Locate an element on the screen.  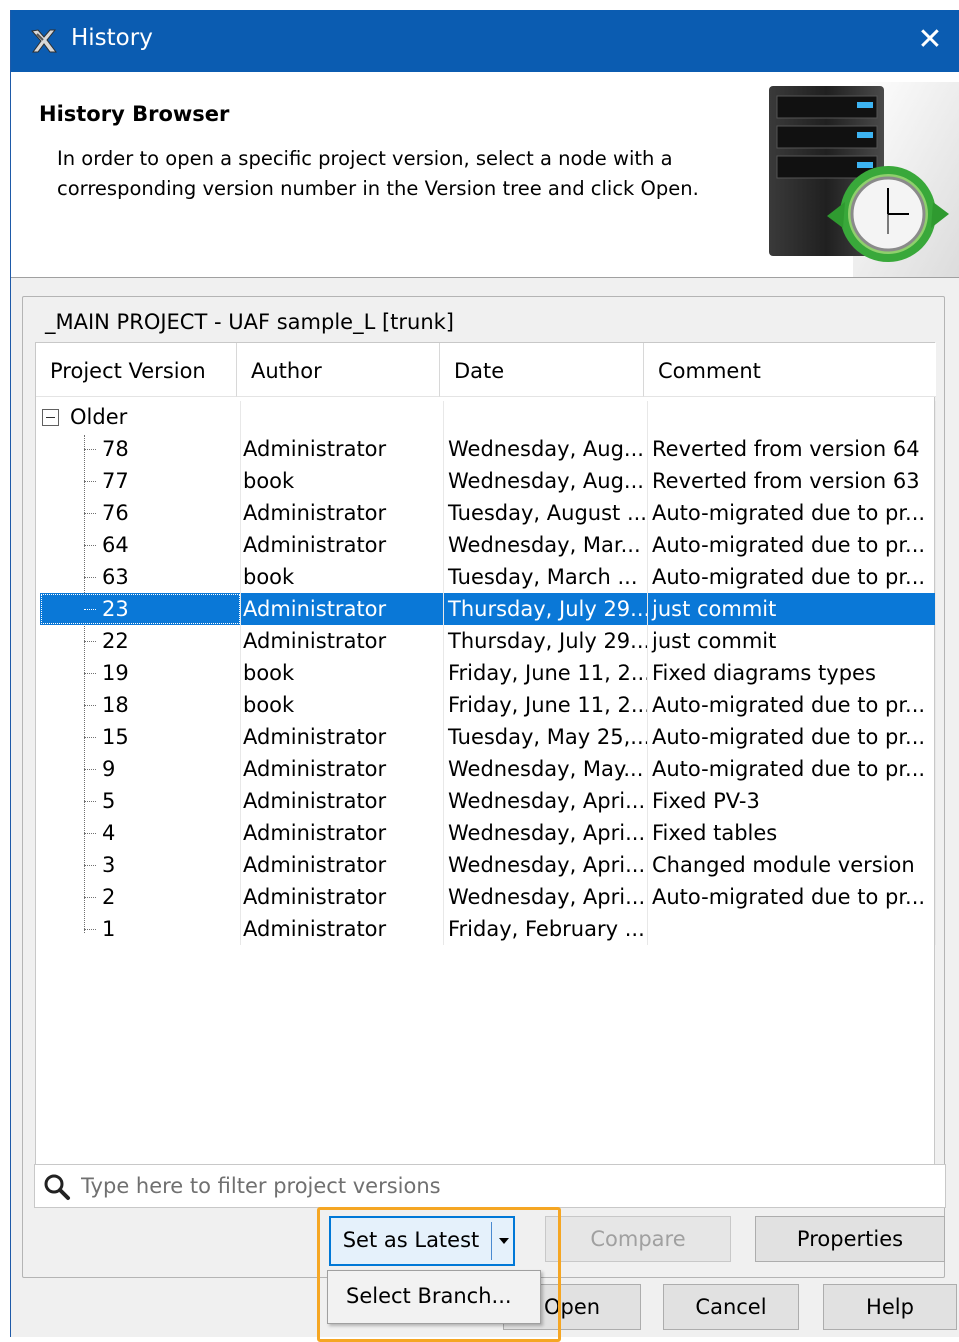
version-cell: 4 is located at coordinates (140, 833).